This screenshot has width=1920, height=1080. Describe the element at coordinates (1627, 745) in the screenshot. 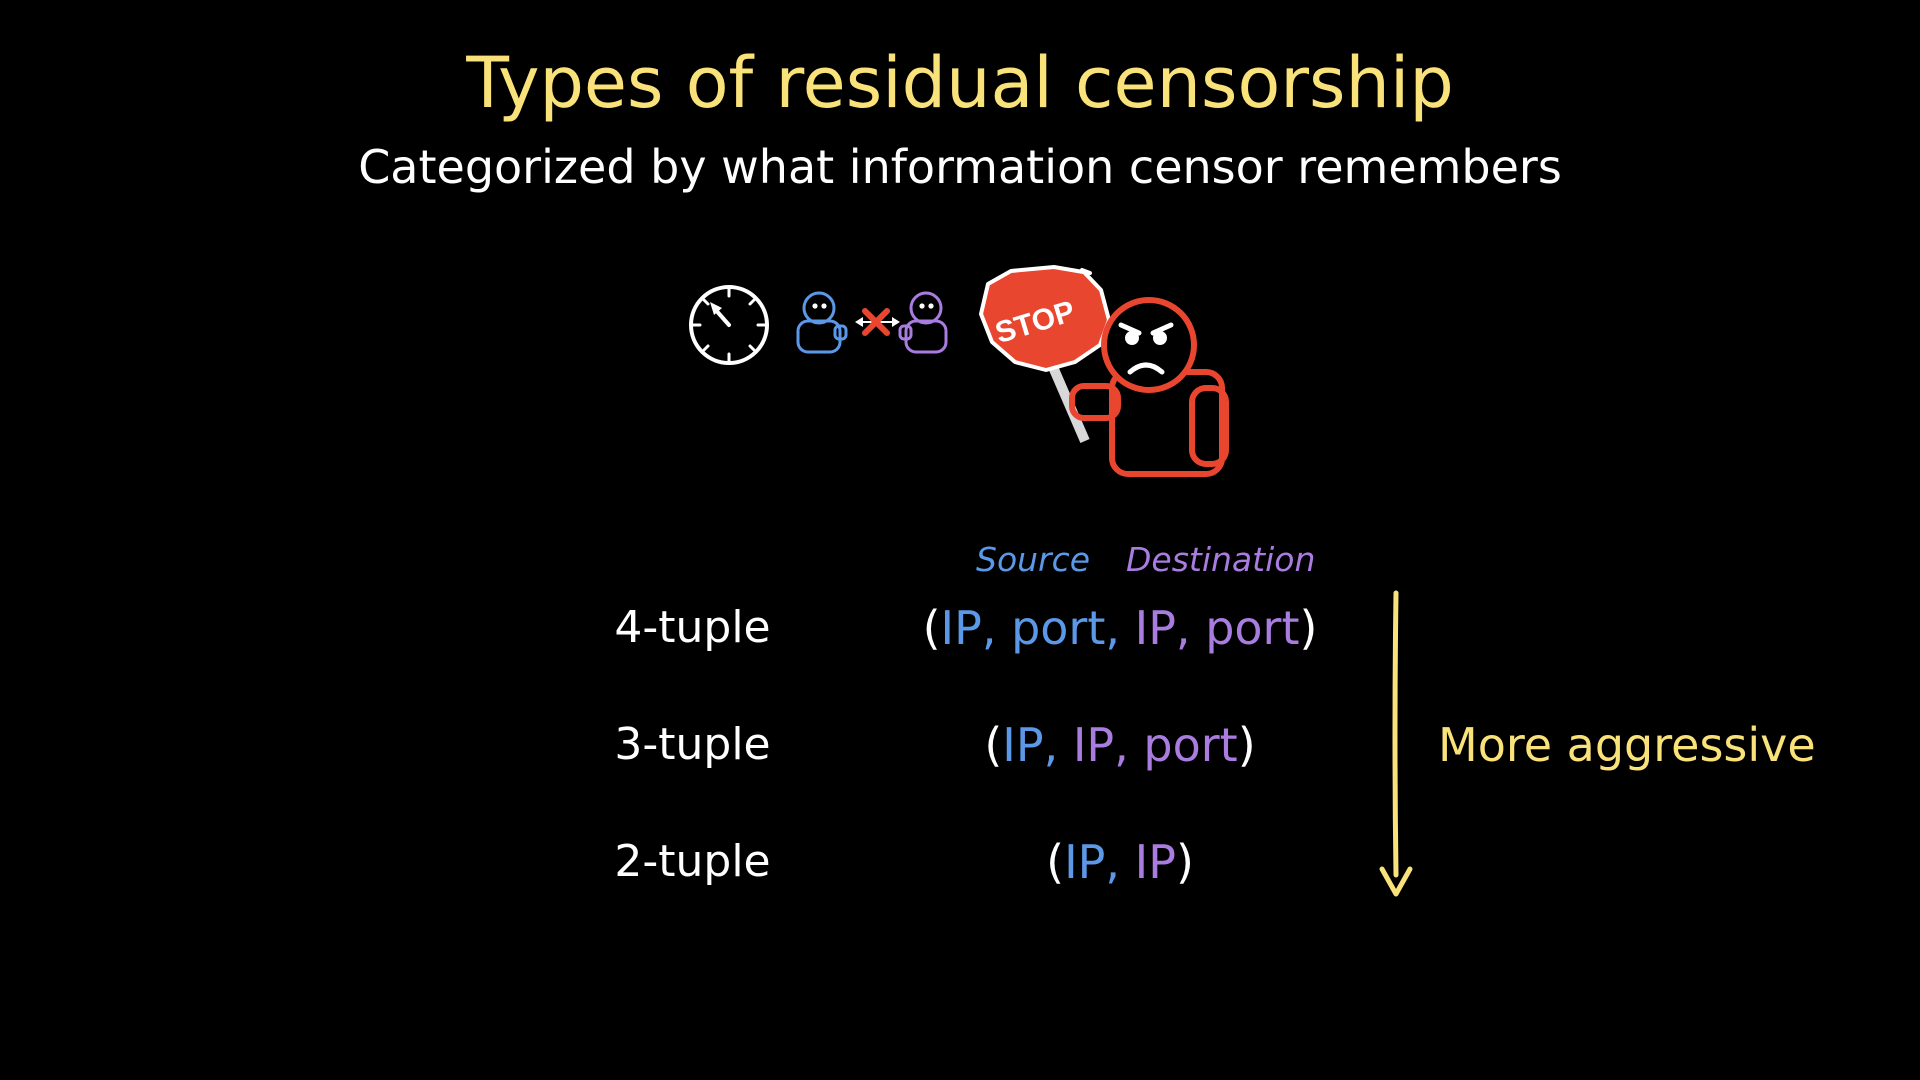

I see `trend-label: More aggressive` at that location.